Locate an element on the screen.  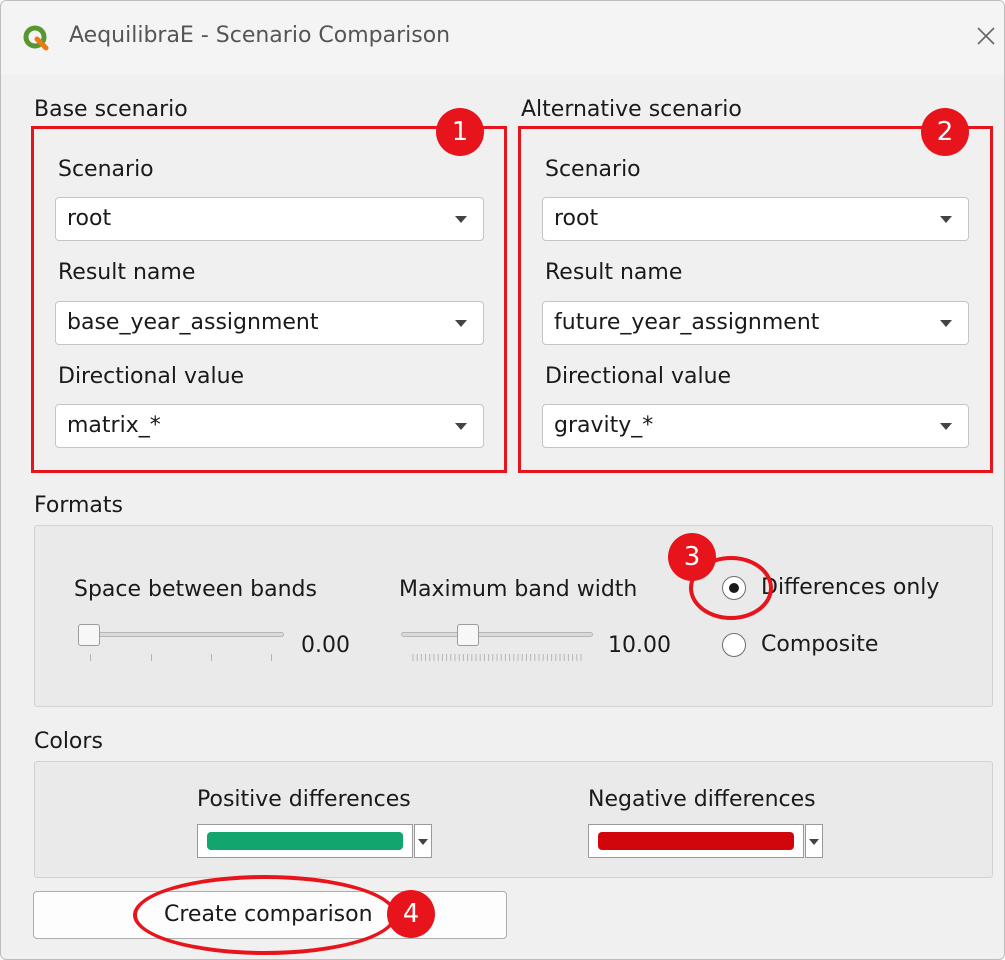
maximum-band-width-handle is located at coordinates (468, 635).